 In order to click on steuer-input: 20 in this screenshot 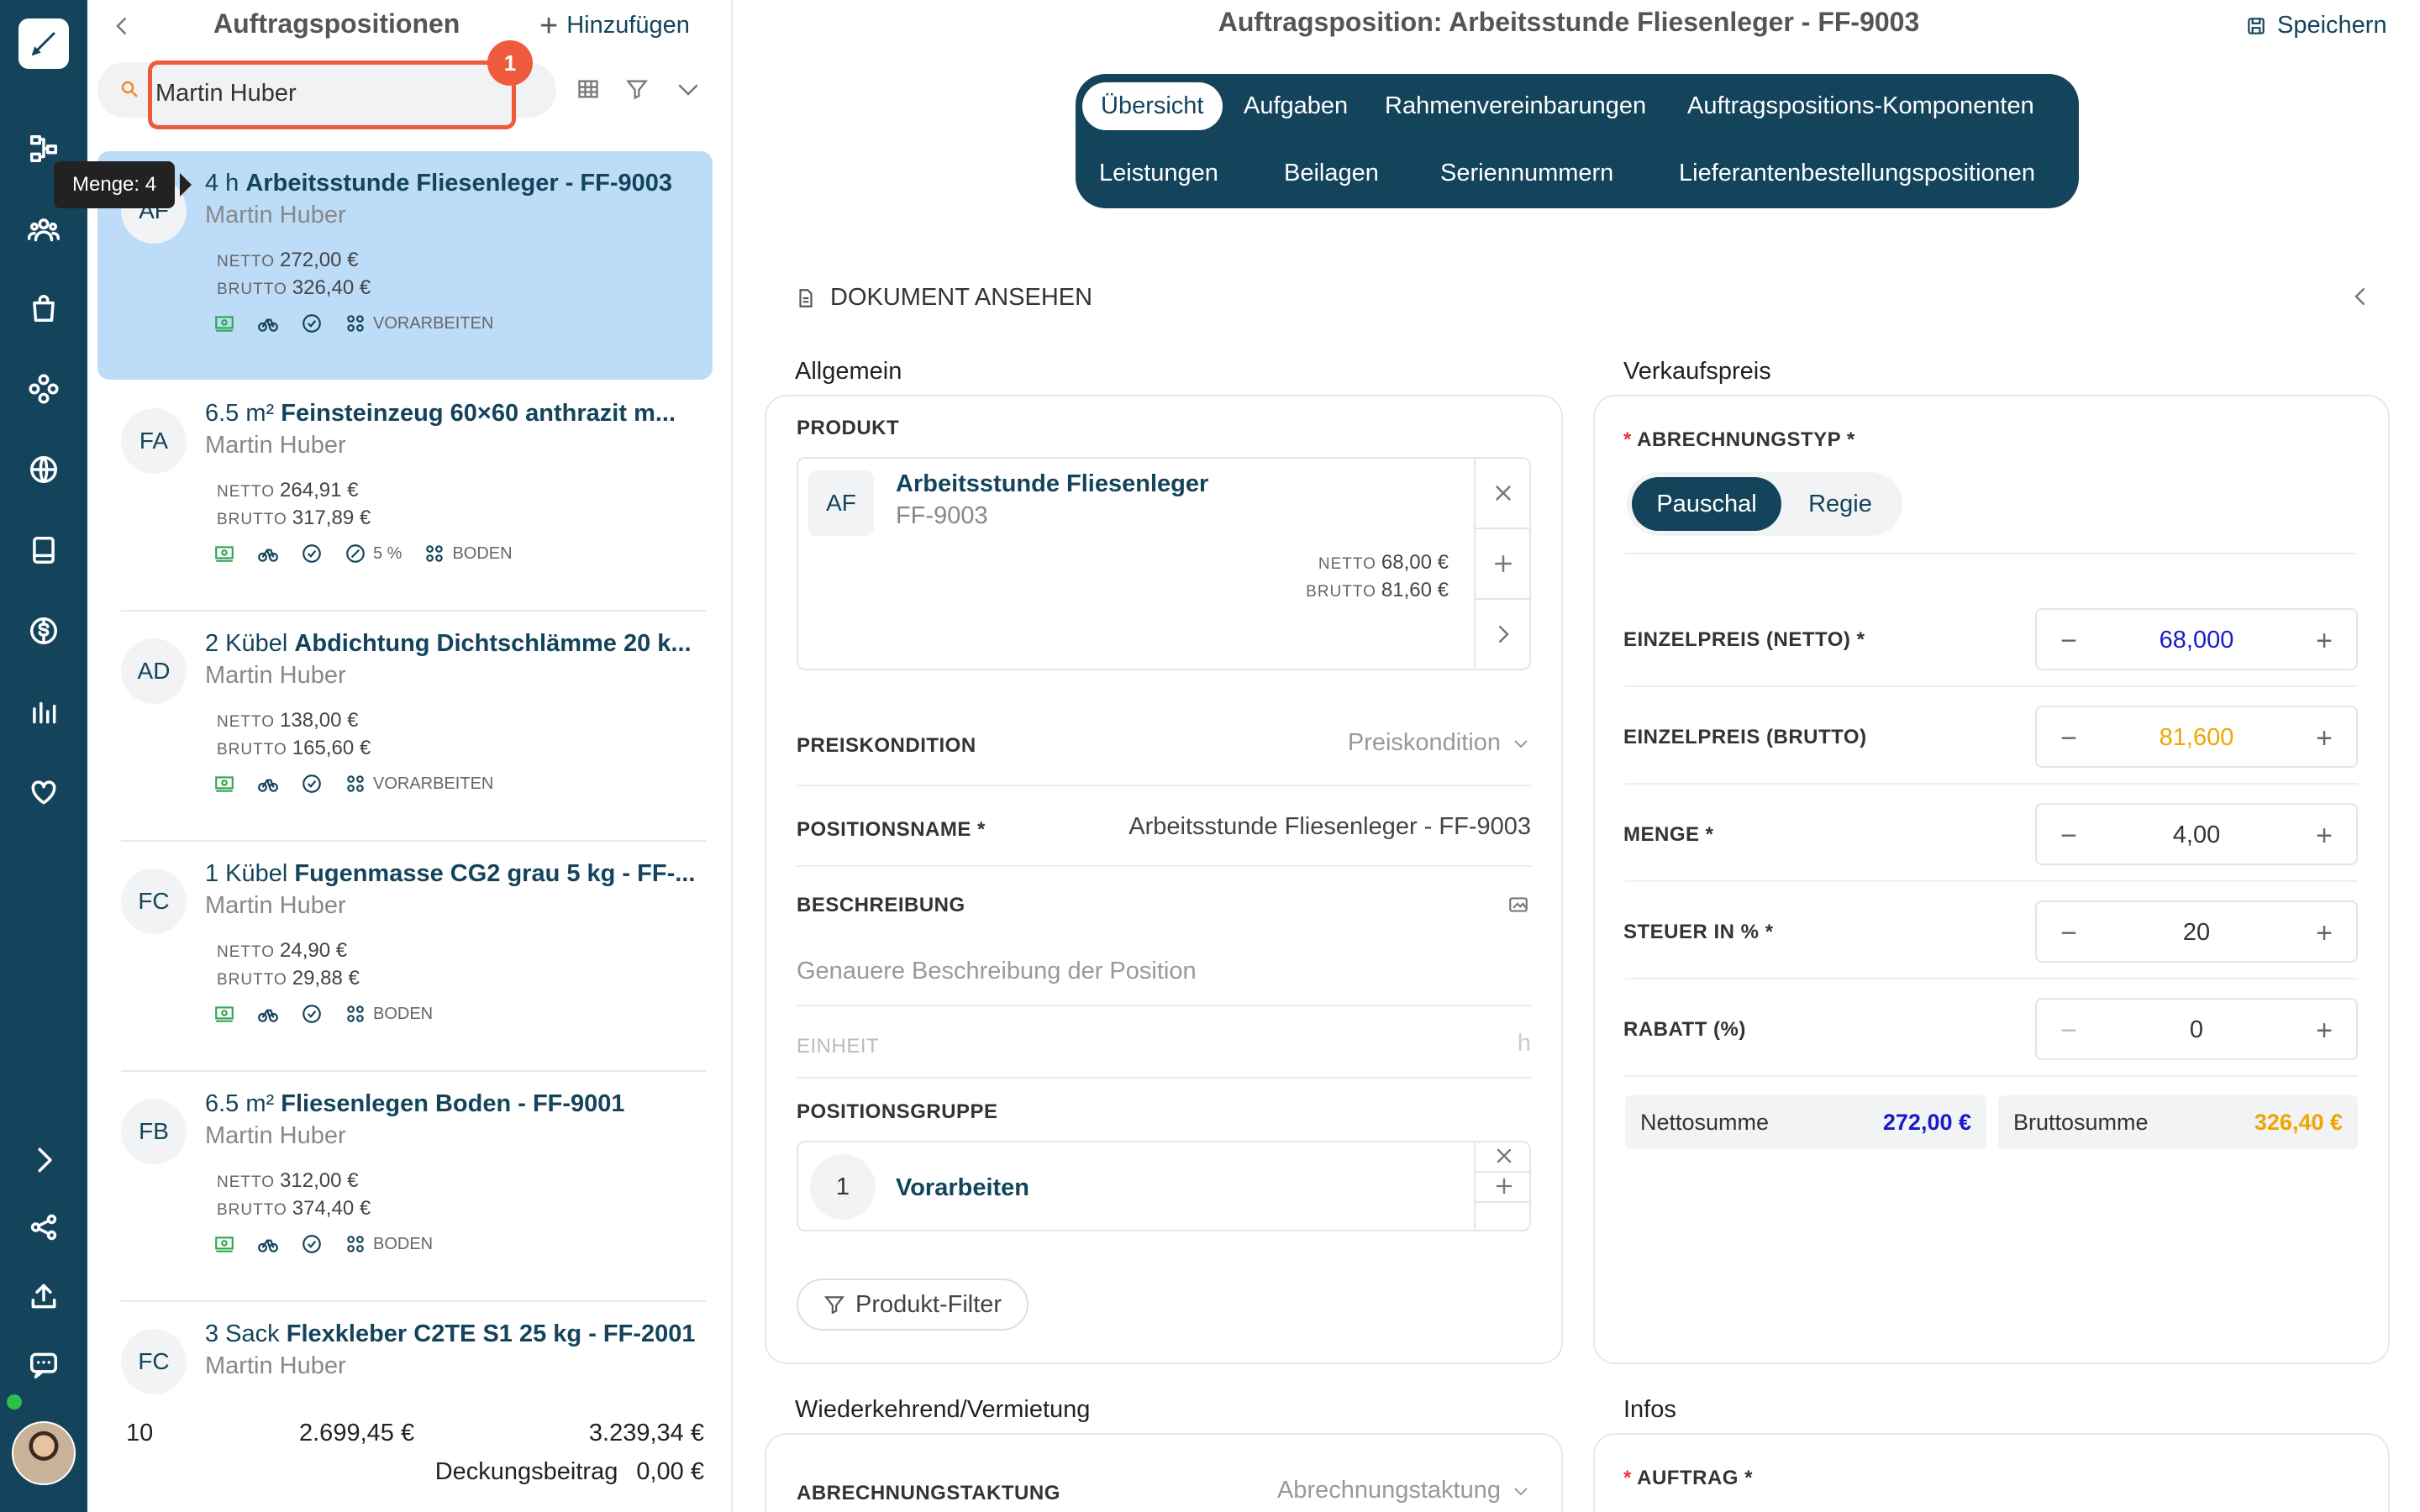, I will do `click(2196, 933)`.